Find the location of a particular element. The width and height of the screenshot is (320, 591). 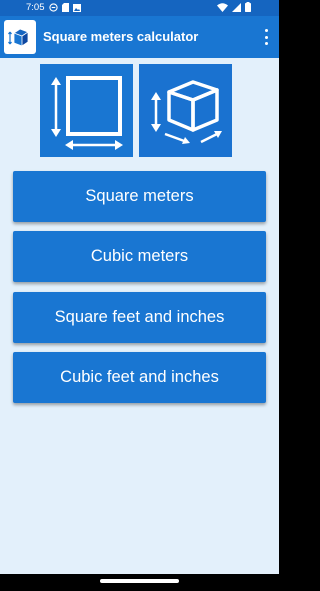

square-dimensions-icon is located at coordinates (86, 112).